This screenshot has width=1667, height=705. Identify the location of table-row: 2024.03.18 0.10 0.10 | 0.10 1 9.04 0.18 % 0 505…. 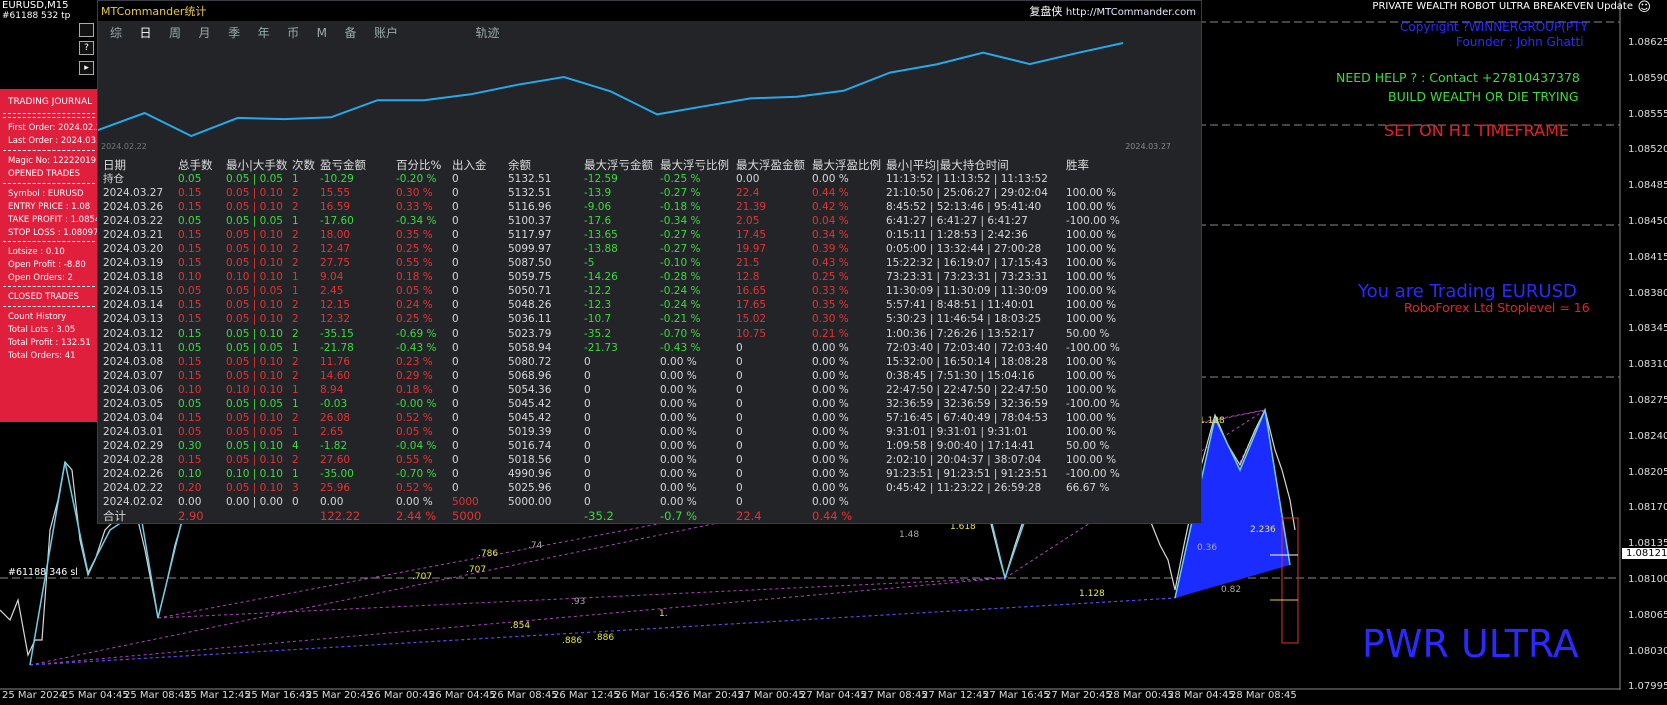
(611, 277).